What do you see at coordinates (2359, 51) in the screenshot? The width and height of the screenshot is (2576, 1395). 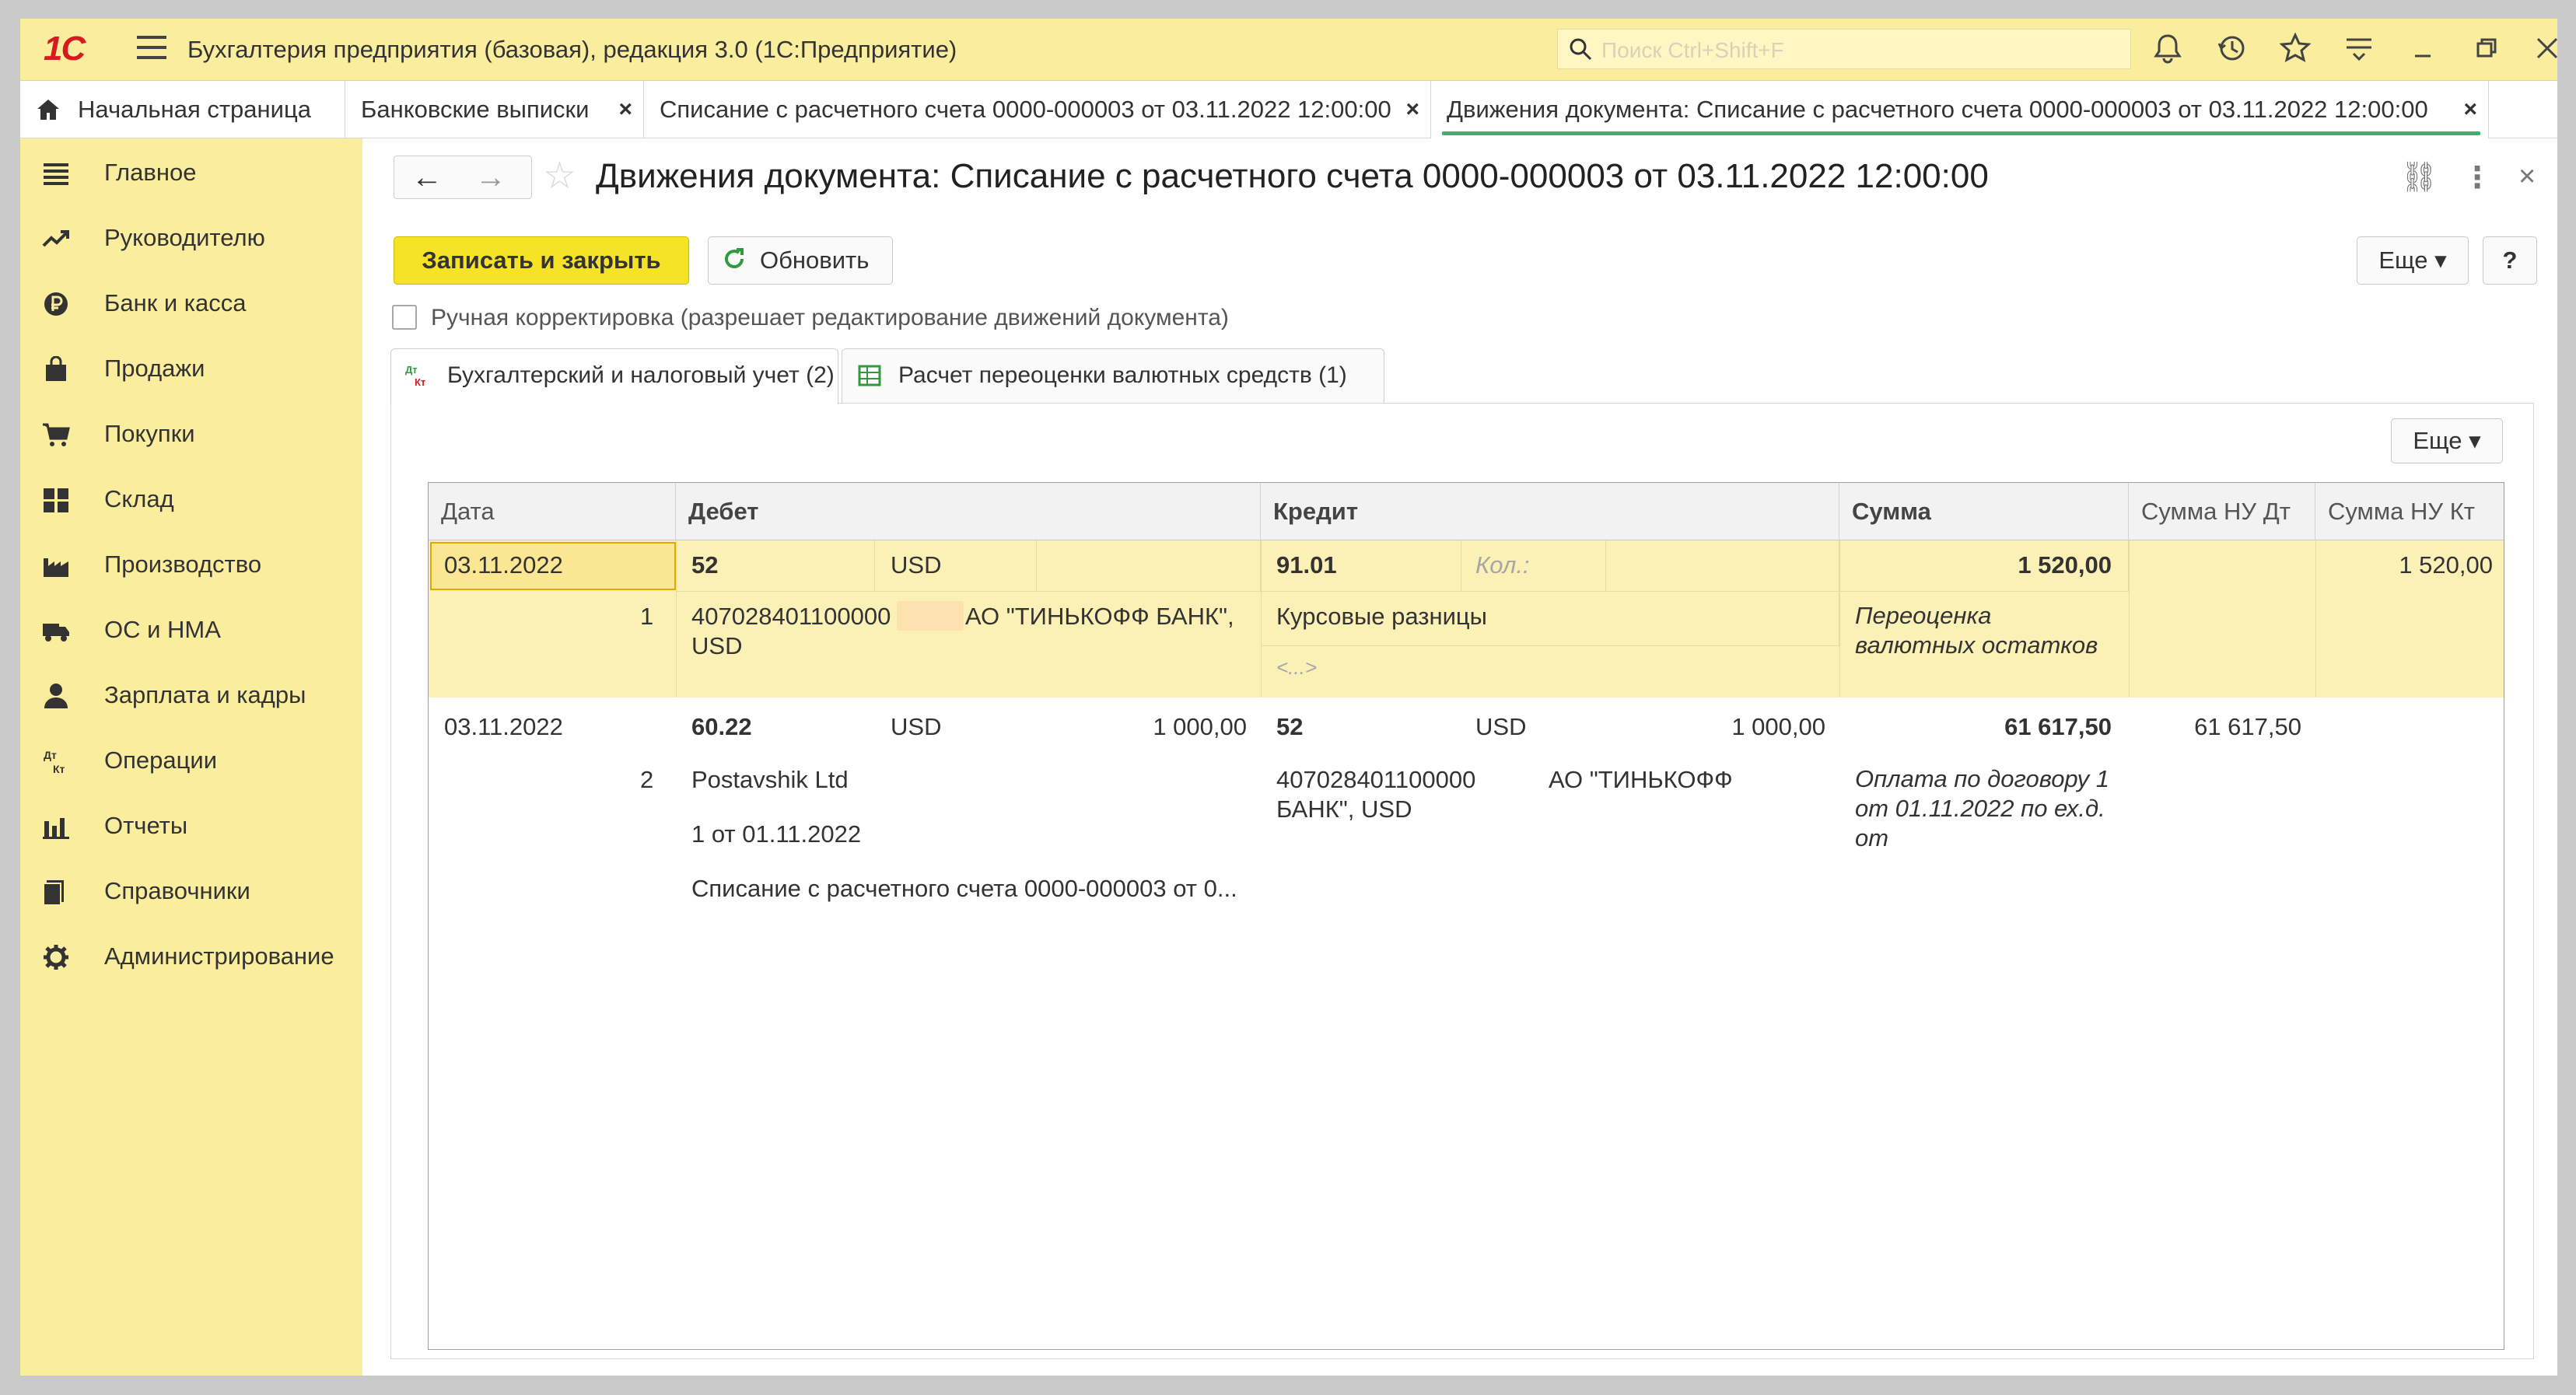 I see `functions-menu-icon` at bounding box center [2359, 51].